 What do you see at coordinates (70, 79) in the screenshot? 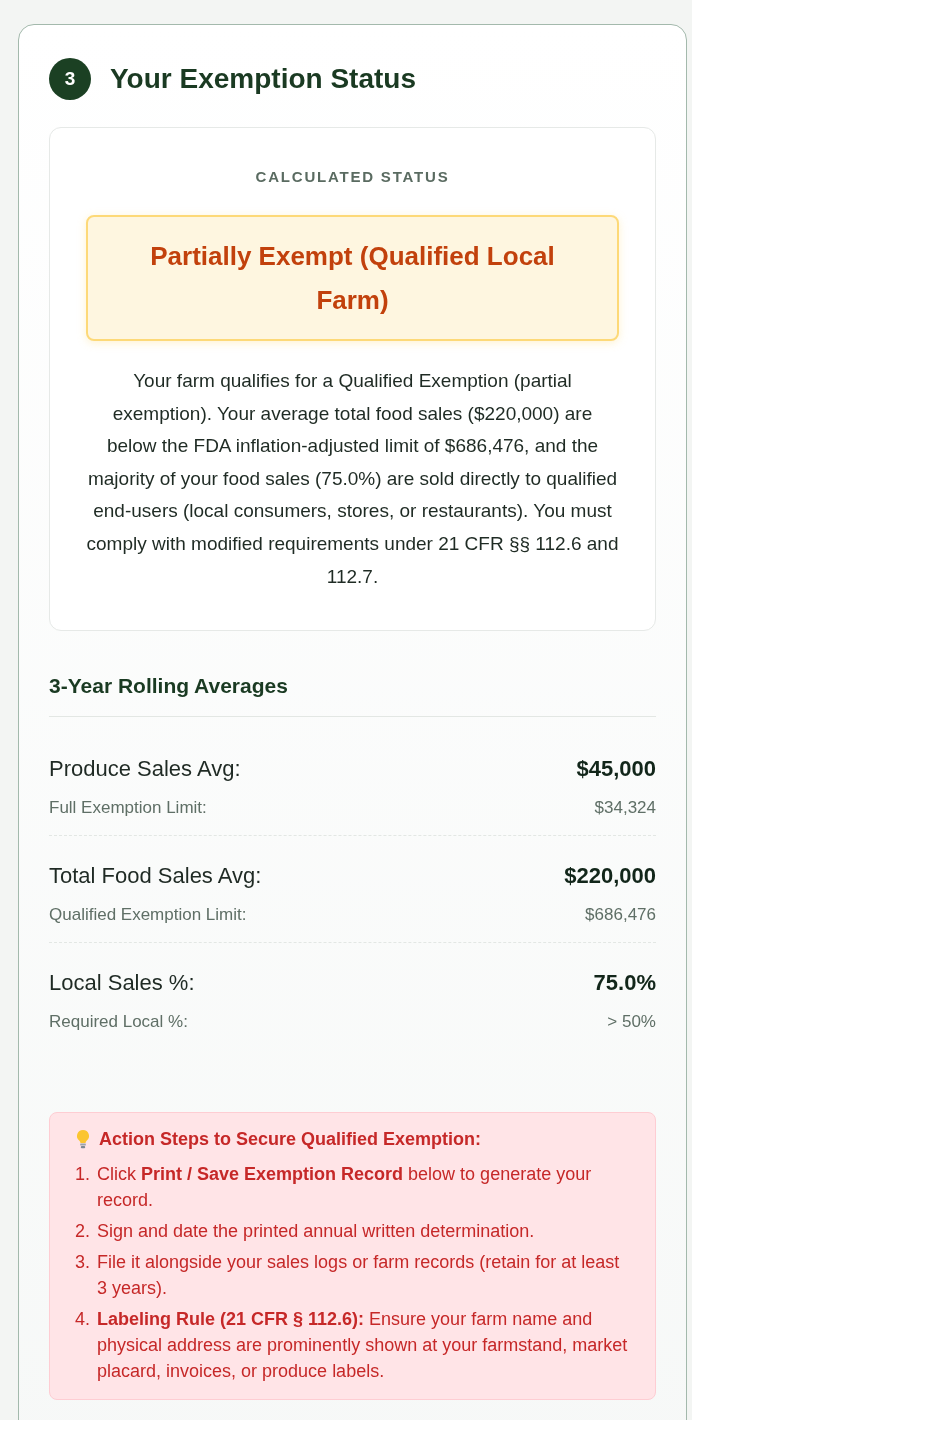
I see `step-number: 3` at bounding box center [70, 79].